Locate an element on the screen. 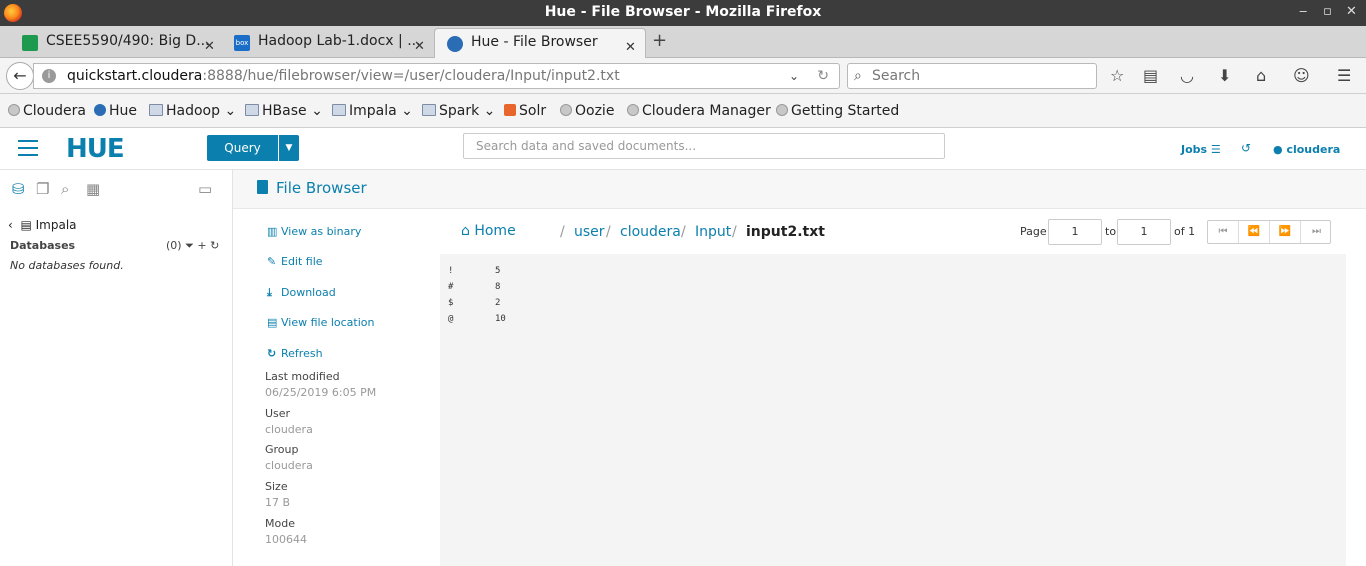 Image resolution: width=1366 pixels, height=566 pixels. bookmark-cloudera-manager: Cloudera Manager is located at coordinates (699, 111).